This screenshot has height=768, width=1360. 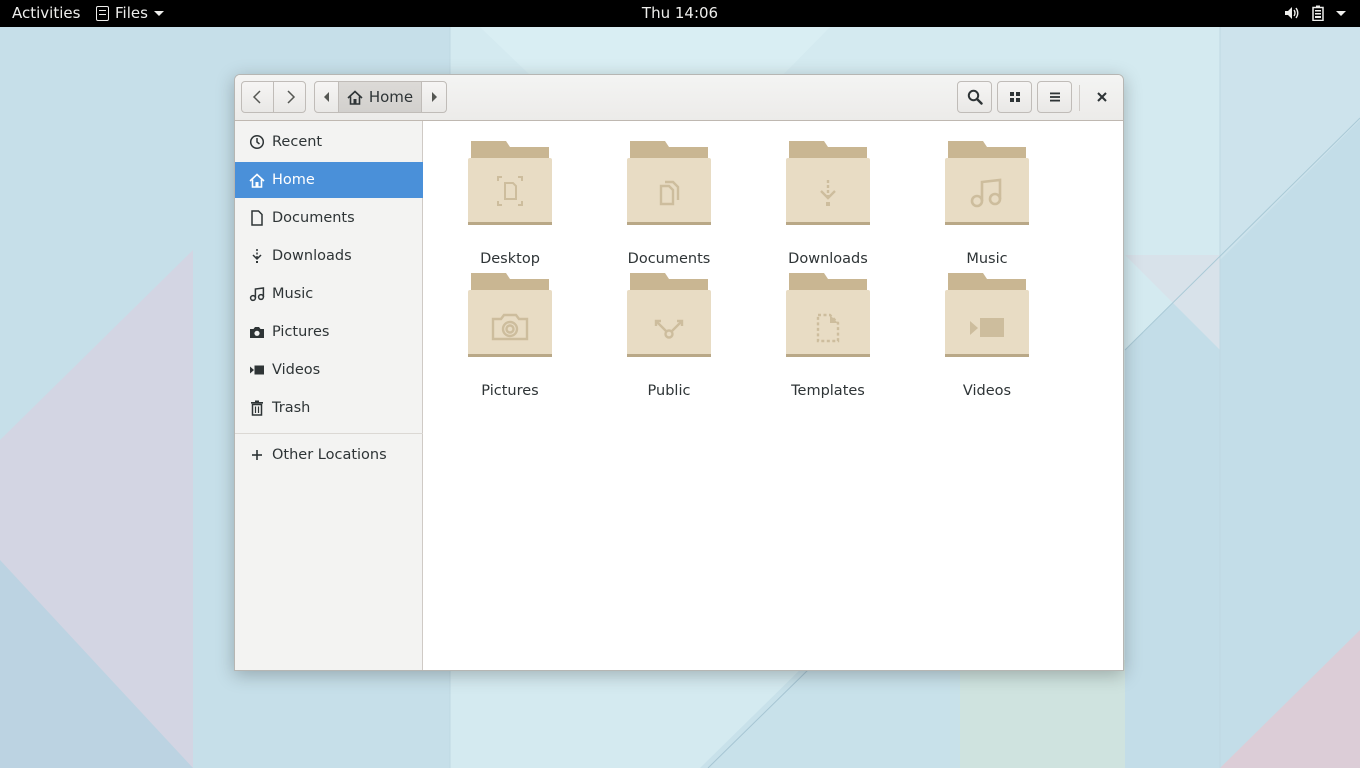 What do you see at coordinates (293, 294) in the screenshot?
I see `sidebar-item-label: Music` at bounding box center [293, 294].